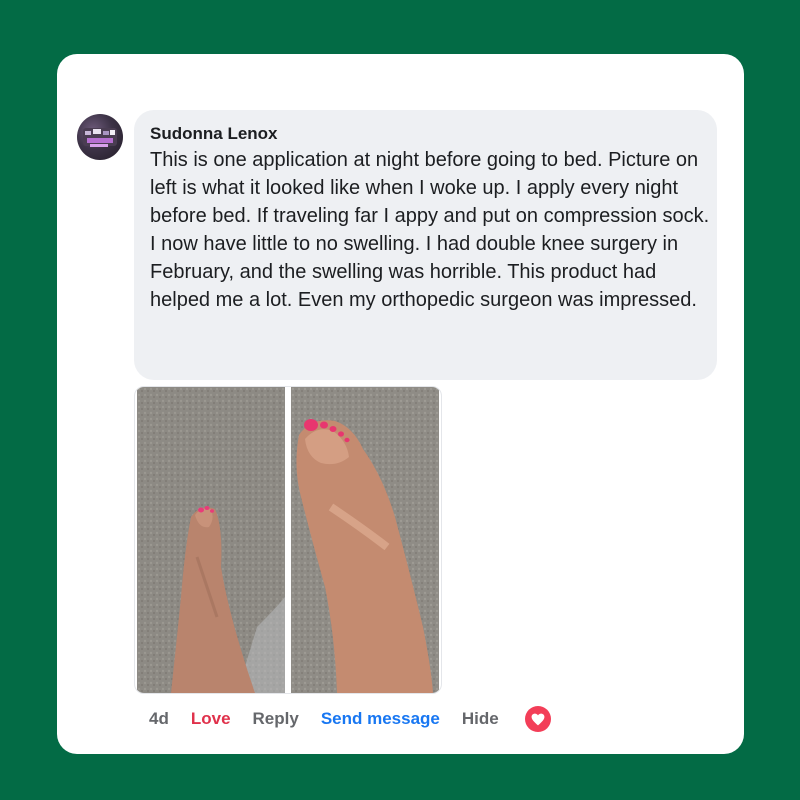  Describe the element at coordinates (100, 137) in the screenshot. I see `author-avatar` at that location.